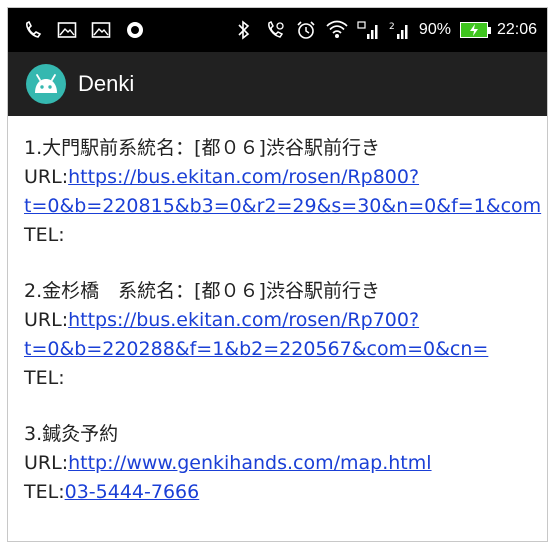 Image resolution: width=555 pixels, height=549 pixels. What do you see at coordinates (135, 30) in the screenshot?
I see `record-icon` at bounding box center [135, 30].